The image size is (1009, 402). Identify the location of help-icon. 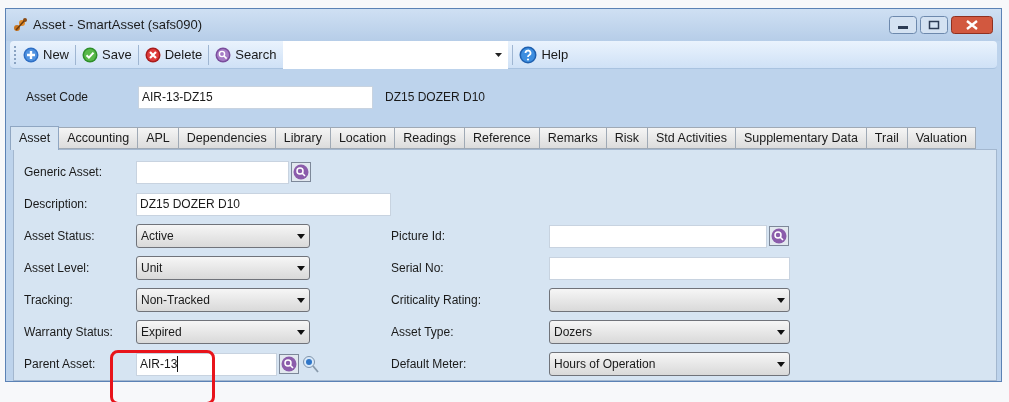
(528, 54).